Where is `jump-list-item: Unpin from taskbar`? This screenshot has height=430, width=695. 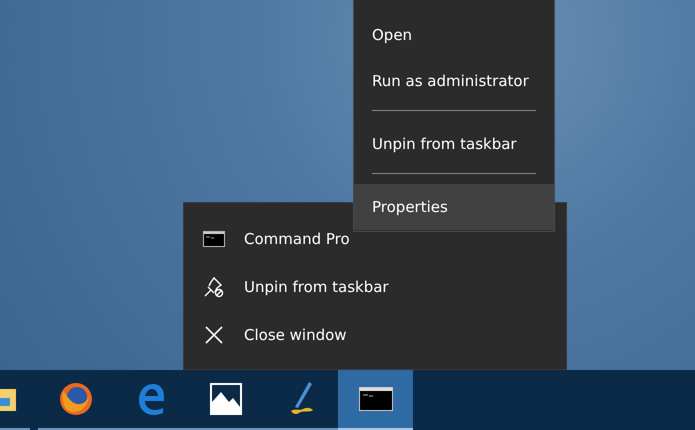 jump-list-item: Unpin from taskbar is located at coordinates (375, 287).